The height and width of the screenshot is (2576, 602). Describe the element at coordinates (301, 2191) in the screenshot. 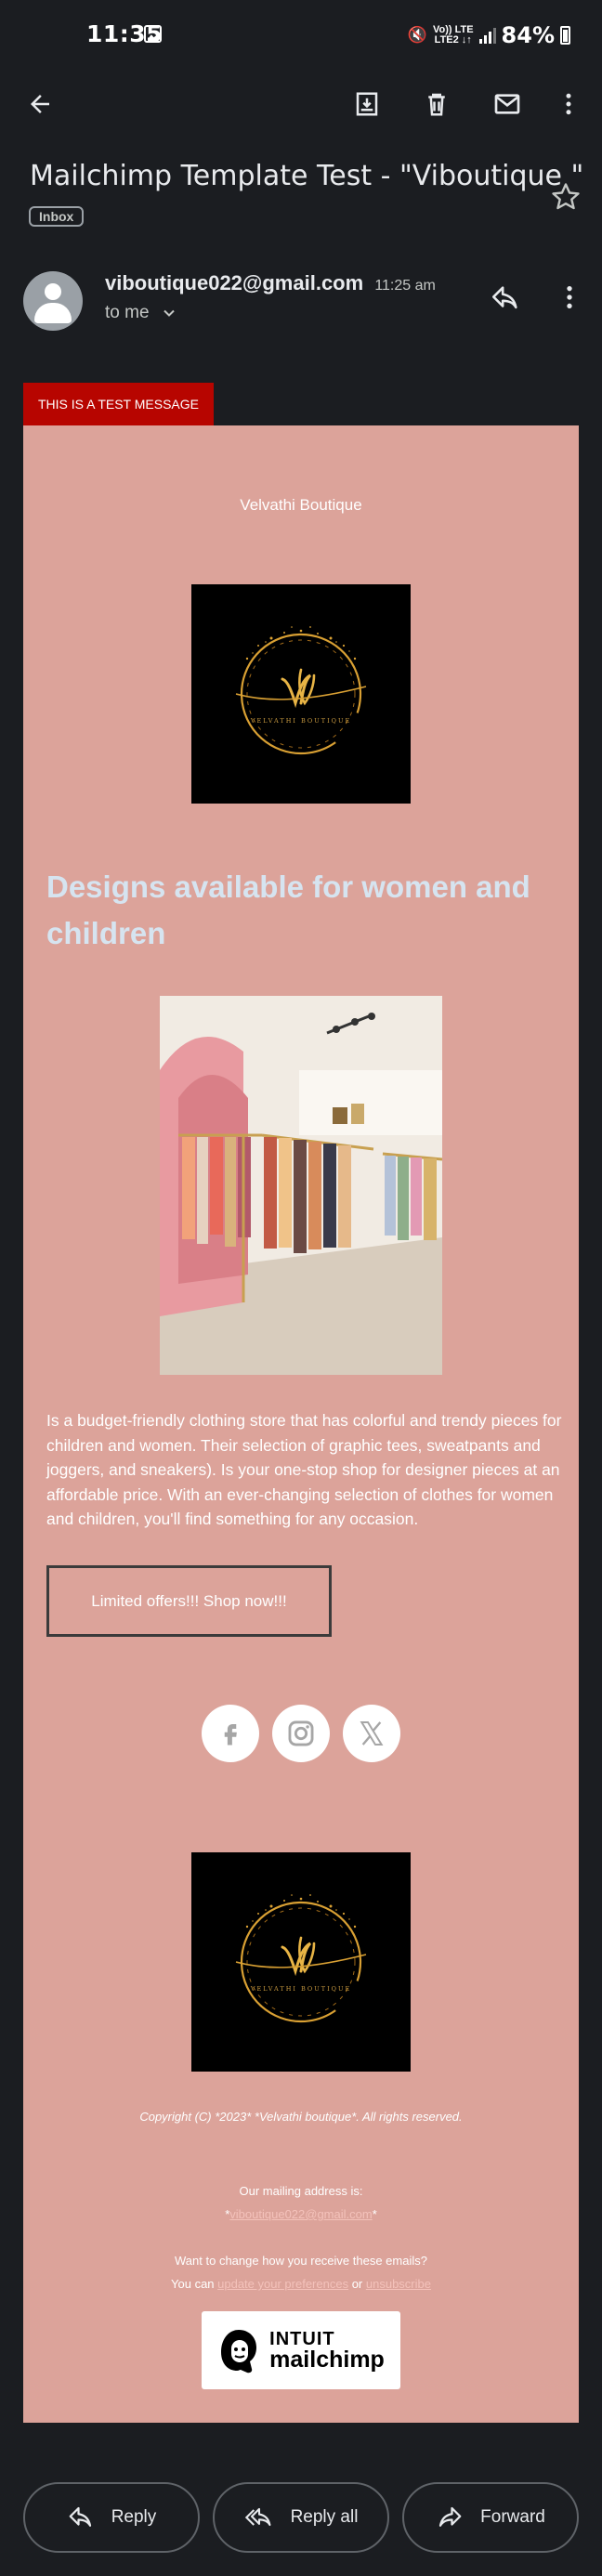

I see `address-label: Our mailing address is:` at that location.